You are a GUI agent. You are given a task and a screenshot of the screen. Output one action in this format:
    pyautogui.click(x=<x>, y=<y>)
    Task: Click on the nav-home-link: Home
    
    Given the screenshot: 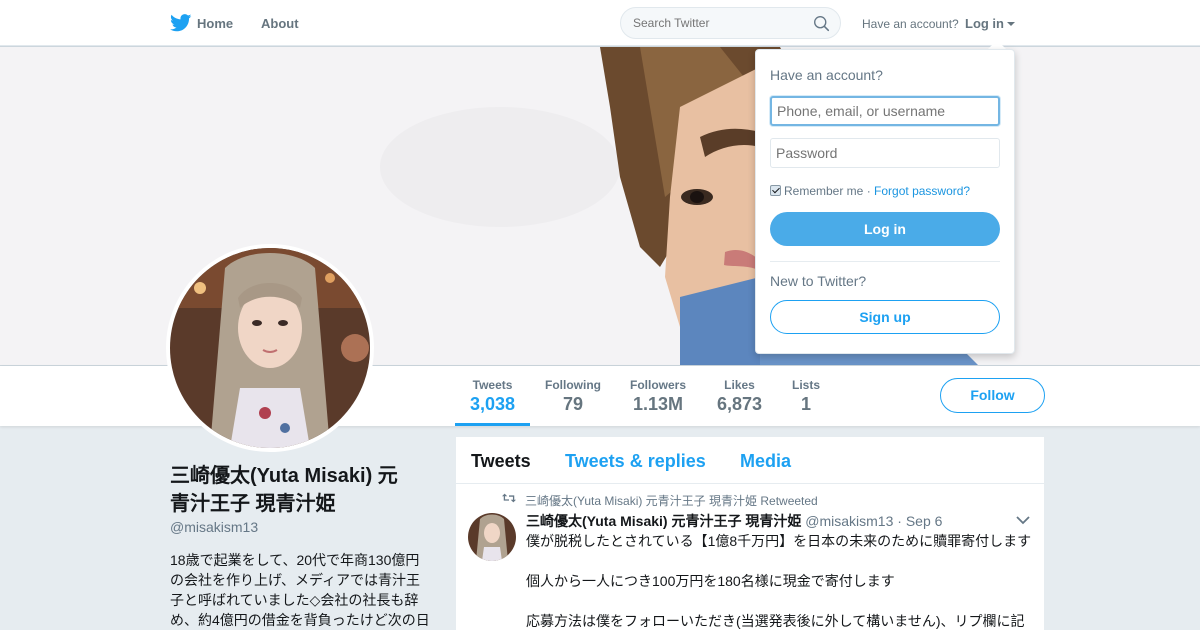 What is the action you would take?
    pyautogui.click(x=215, y=23)
    